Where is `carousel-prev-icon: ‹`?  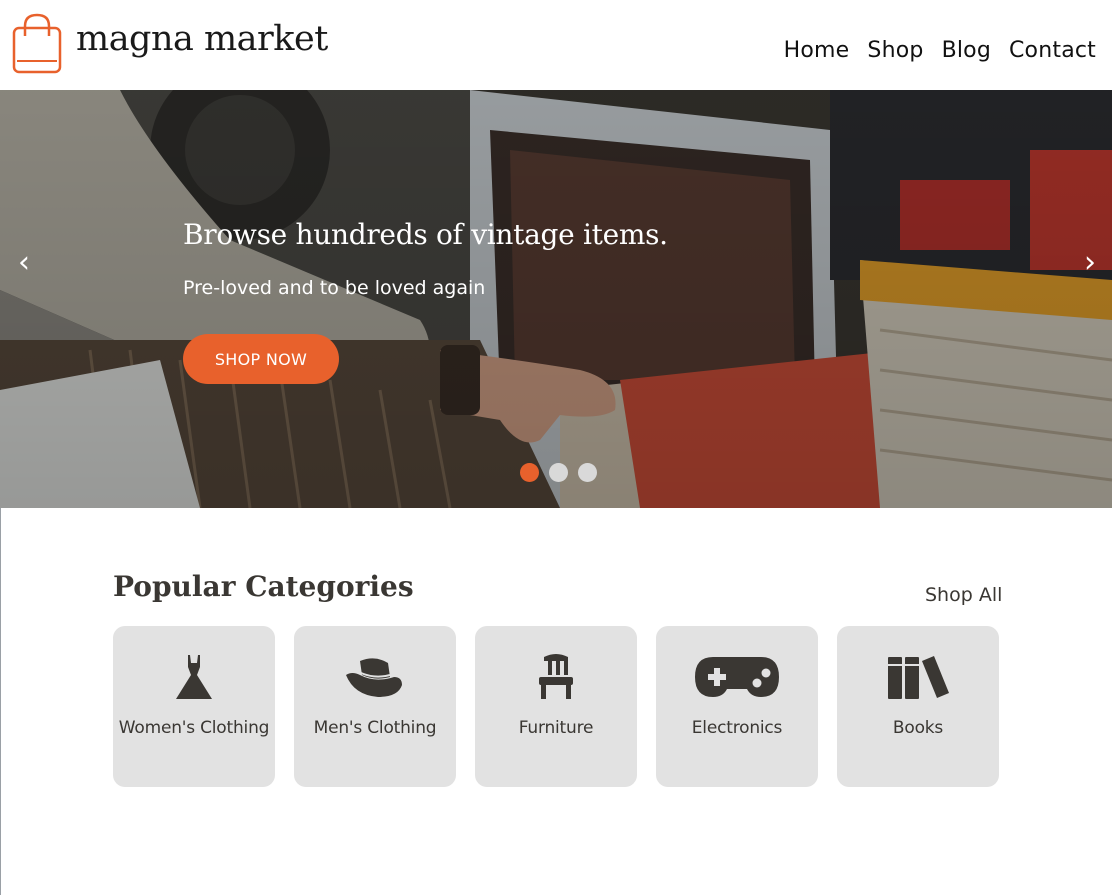 carousel-prev-icon: ‹ is located at coordinates (24, 263).